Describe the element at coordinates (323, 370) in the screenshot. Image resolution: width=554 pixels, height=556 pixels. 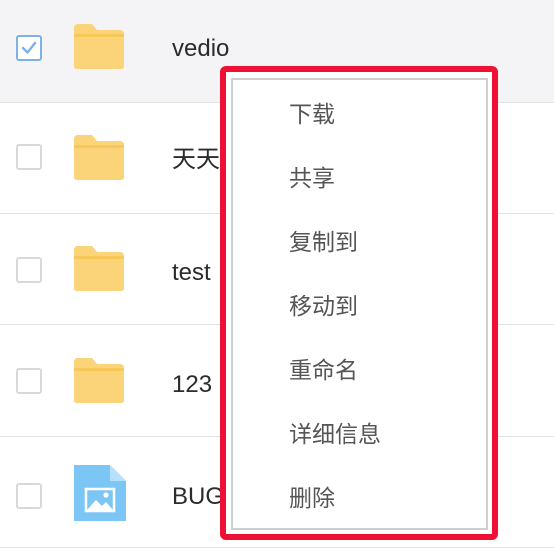
I see `menu-item-rename: 重命名` at that location.